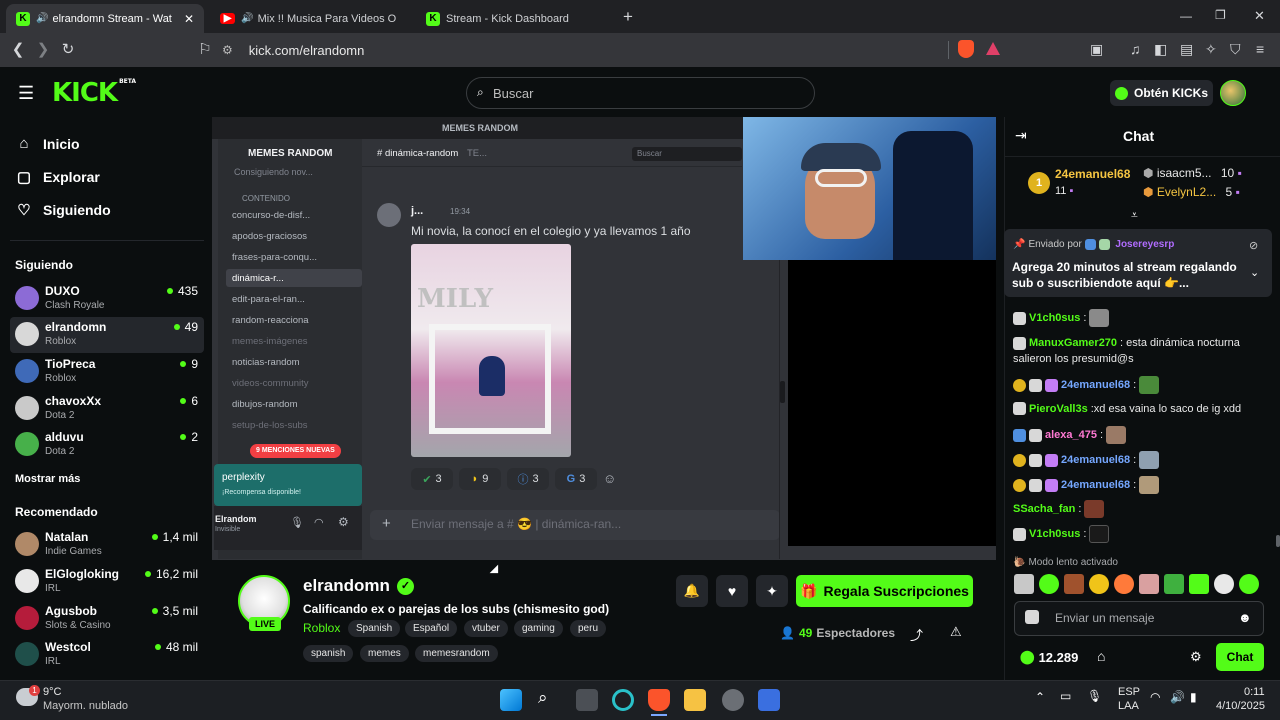 This screenshot has width=1280, height=720. I want to click on chat-message: alexa_475:, so click(1070, 435).